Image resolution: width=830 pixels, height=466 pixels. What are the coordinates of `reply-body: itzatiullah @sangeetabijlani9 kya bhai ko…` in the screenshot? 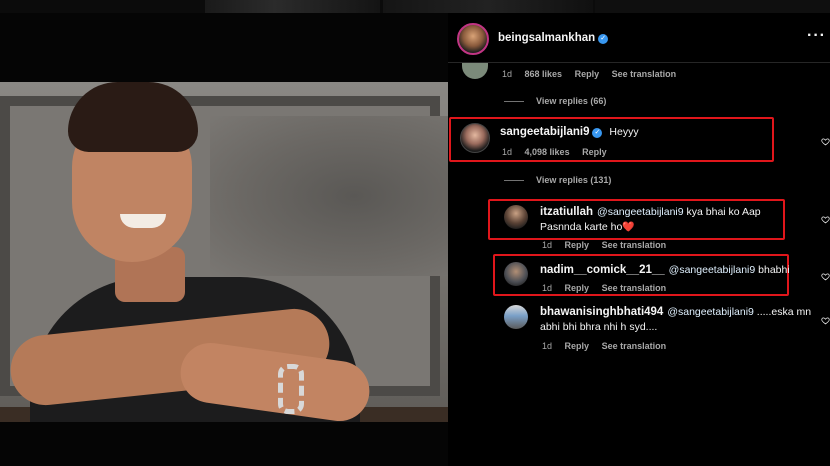 It's located at (650, 219).